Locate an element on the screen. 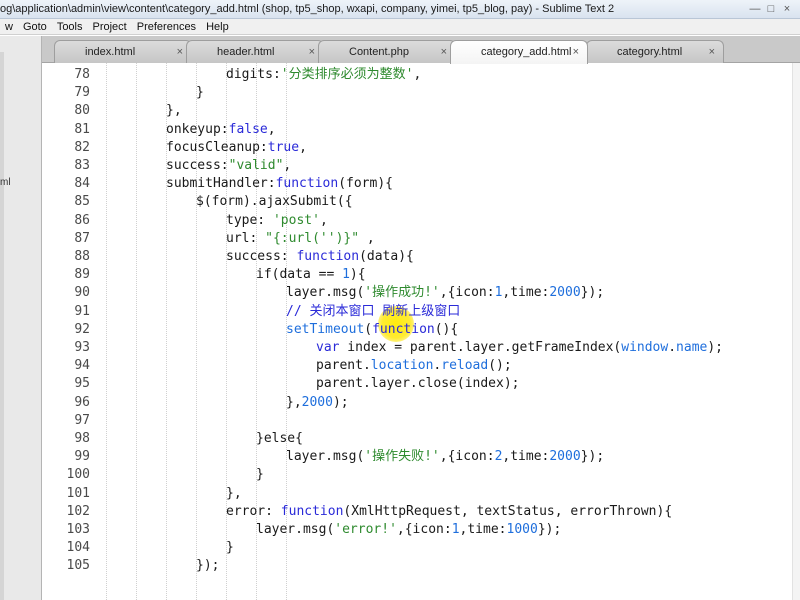  code-token: type: is located at coordinates (249, 220).